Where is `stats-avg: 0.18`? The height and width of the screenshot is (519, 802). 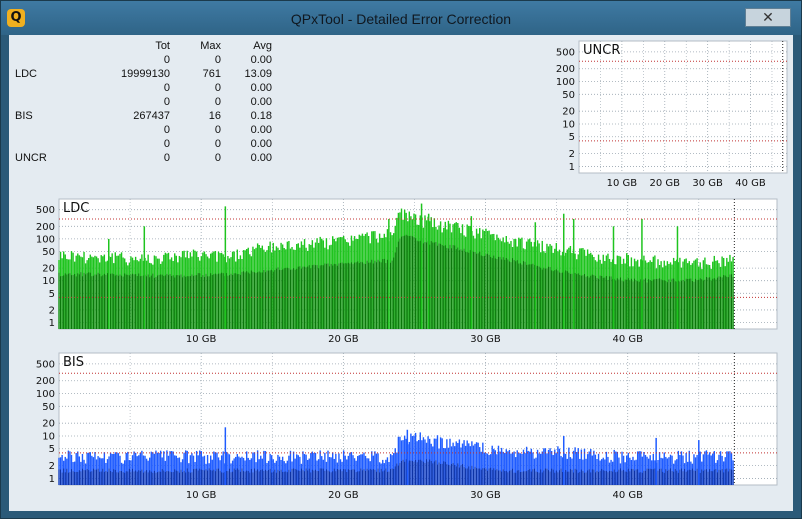
stats-avg: 0.18 is located at coordinates (261, 116).